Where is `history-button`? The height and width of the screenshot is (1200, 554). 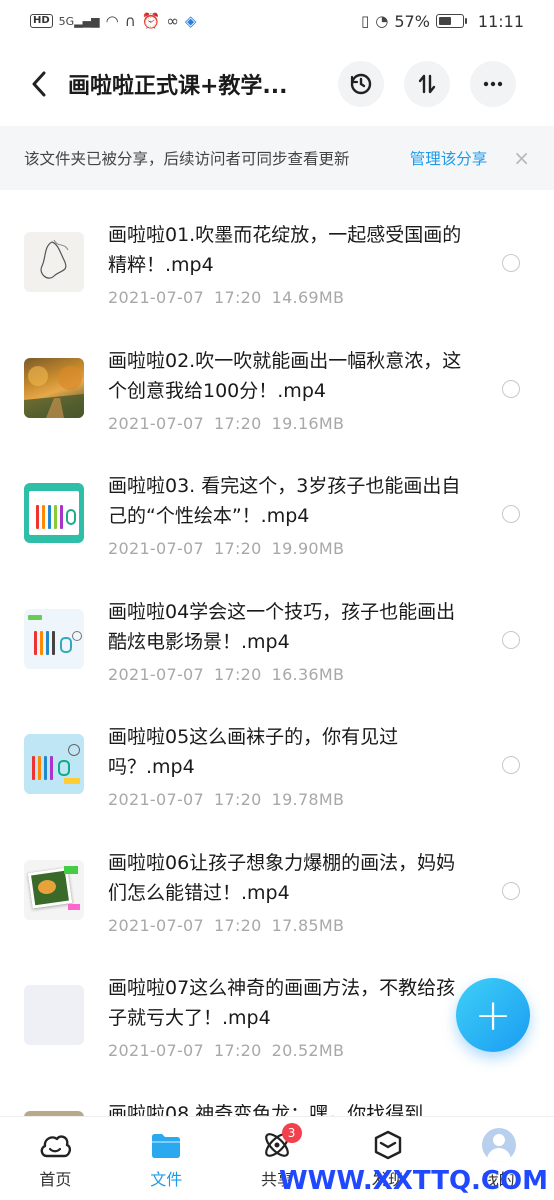 history-button is located at coordinates (361, 84).